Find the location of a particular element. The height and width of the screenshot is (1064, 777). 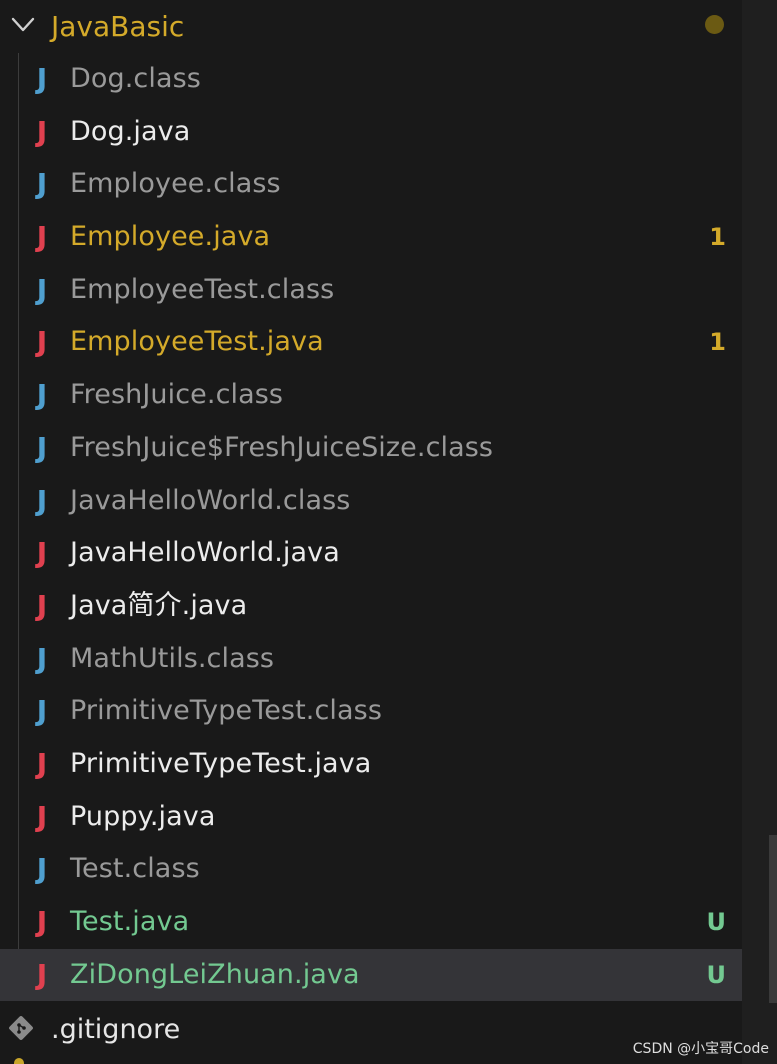

file-name: EmployeeTest.class is located at coordinates (202, 289).